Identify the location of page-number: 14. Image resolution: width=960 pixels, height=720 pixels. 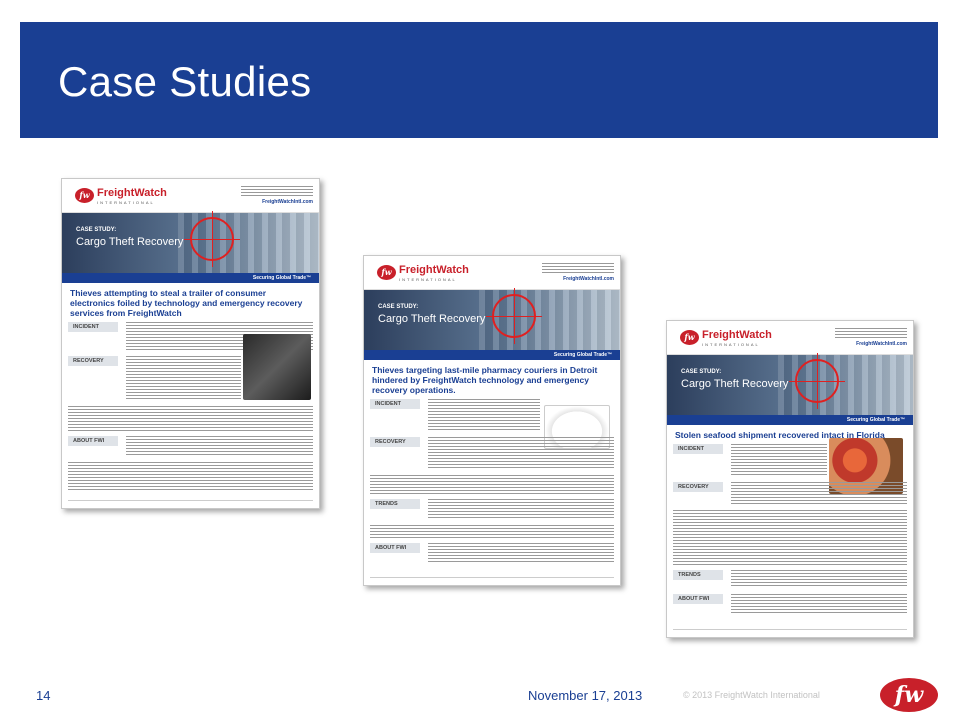
(43, 695).